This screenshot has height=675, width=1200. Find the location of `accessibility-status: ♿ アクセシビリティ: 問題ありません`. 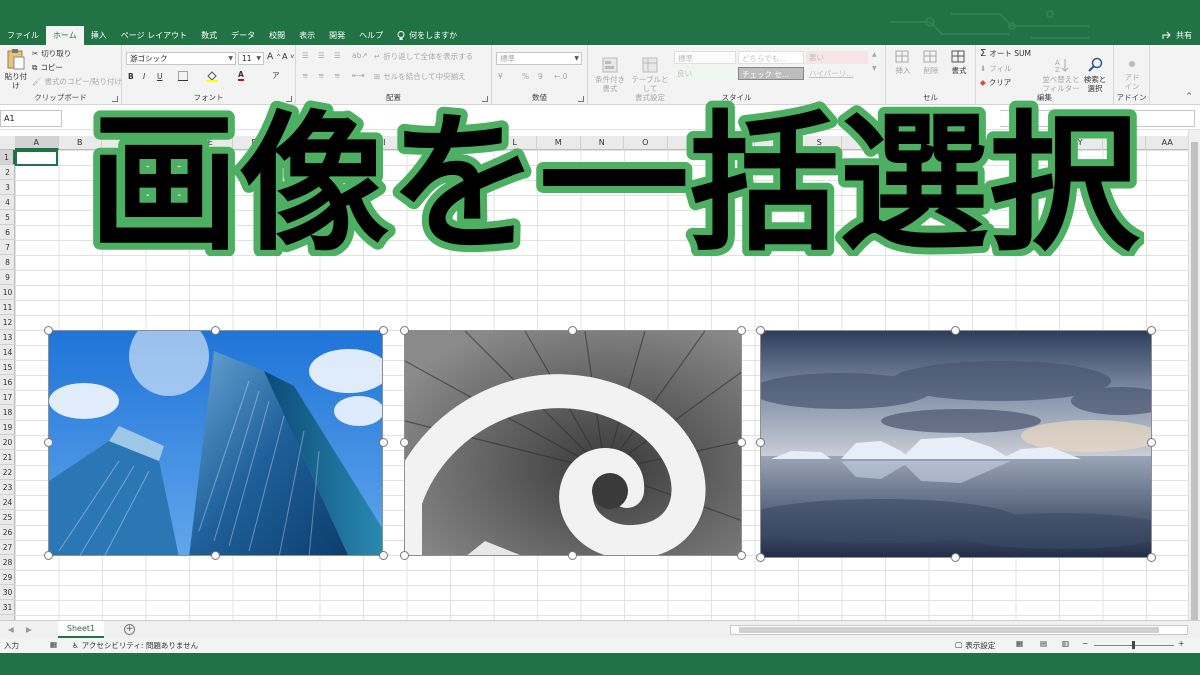

accessibility-status: ♿ アクセシビリティ: 問題ありません is located at coordinates (135, 645).